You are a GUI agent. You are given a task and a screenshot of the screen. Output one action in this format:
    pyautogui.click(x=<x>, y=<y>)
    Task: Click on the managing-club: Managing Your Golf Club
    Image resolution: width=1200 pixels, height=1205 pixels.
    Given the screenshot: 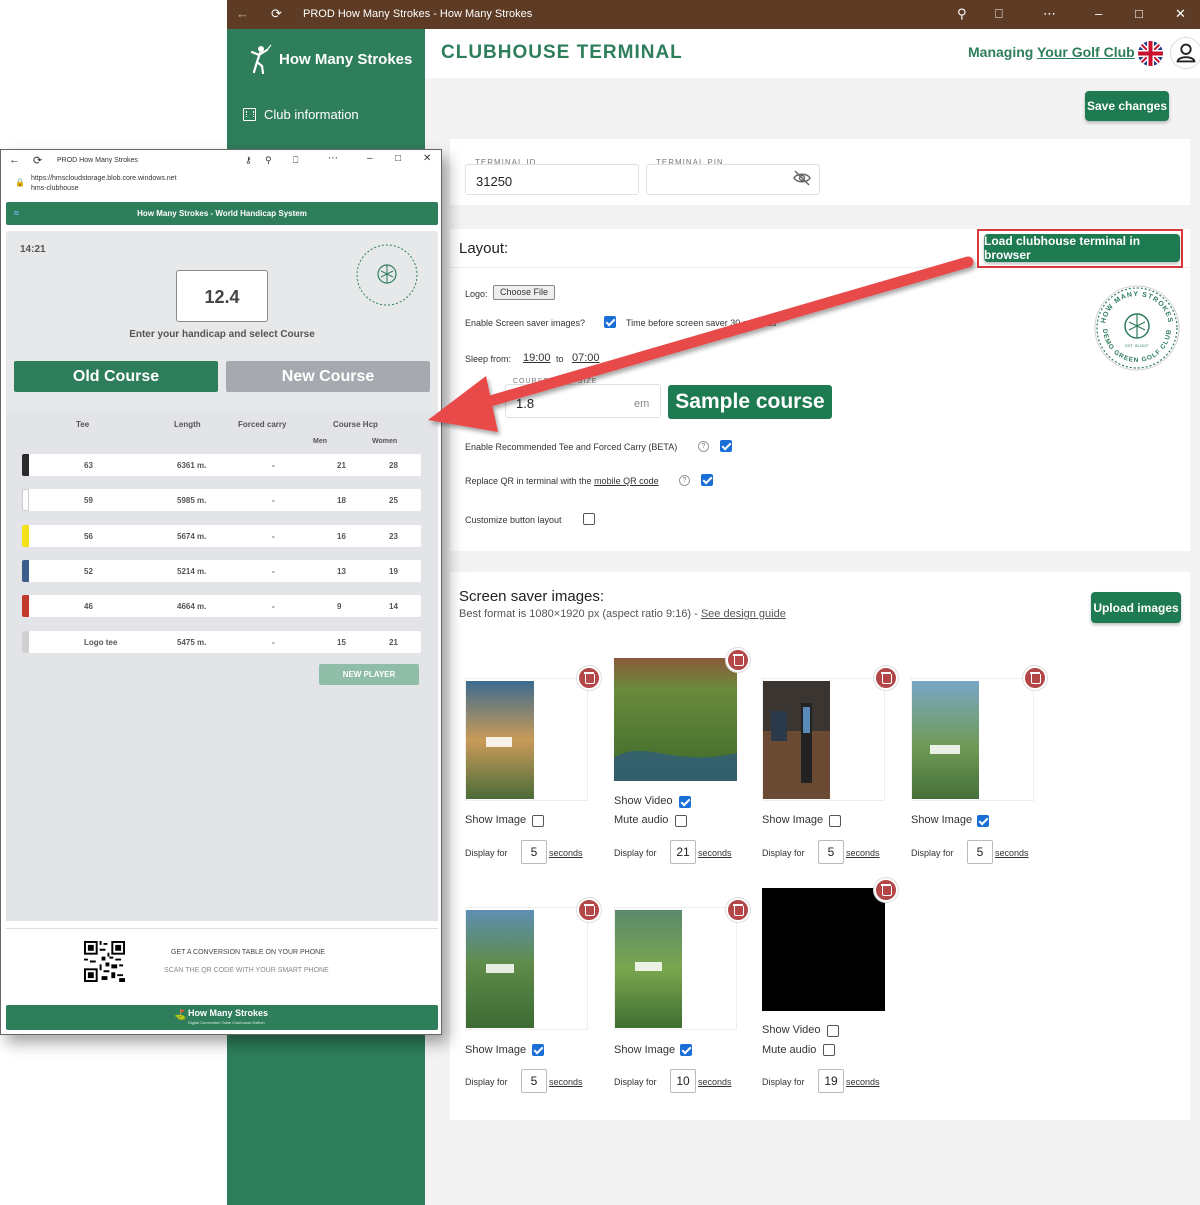 What is the action you would take?
    pyautogui.click(x=1051, y=52)
    